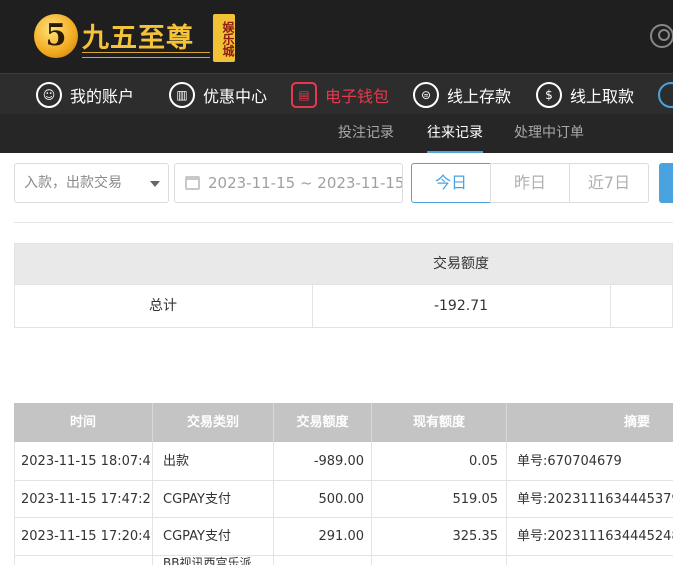 Image resolution: width=673 pixels, height=565 pixels. Describe the element at coordinates (636, 422) in the screenshot. I see `column-header-summary: 摘要` at that location.